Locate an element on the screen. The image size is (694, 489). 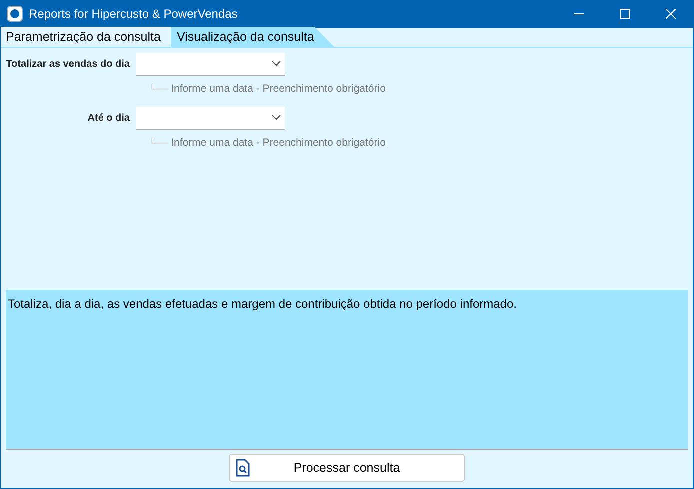
field-label: Totalizar as vendas do dia is located at coordinates (68, 65).